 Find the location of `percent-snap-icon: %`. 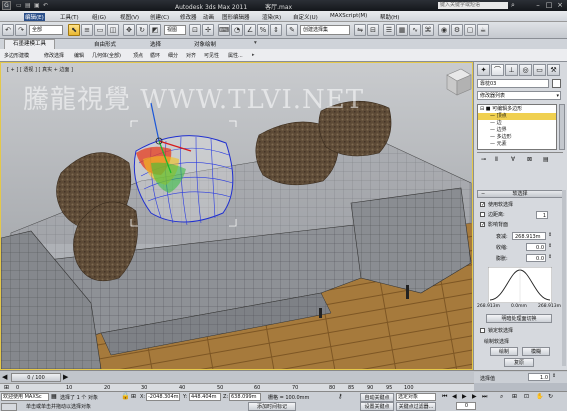

percent-snap-icon: % is located at coordinates (263, 30).